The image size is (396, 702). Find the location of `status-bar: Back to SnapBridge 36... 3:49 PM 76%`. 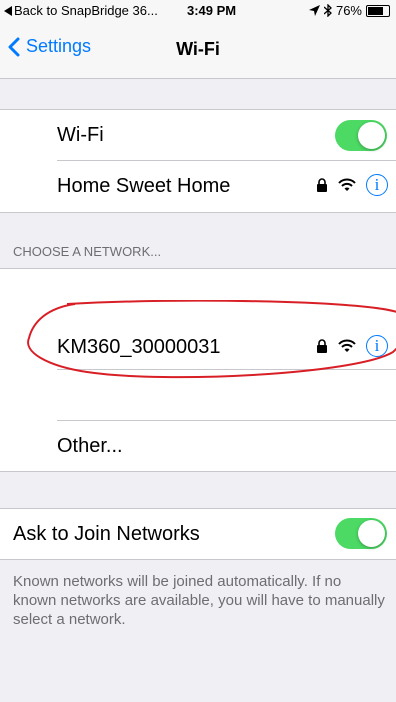

status-bar: Back to SnapBridge 36... 3:49 PM 76% is located at coordinates (198, 10).